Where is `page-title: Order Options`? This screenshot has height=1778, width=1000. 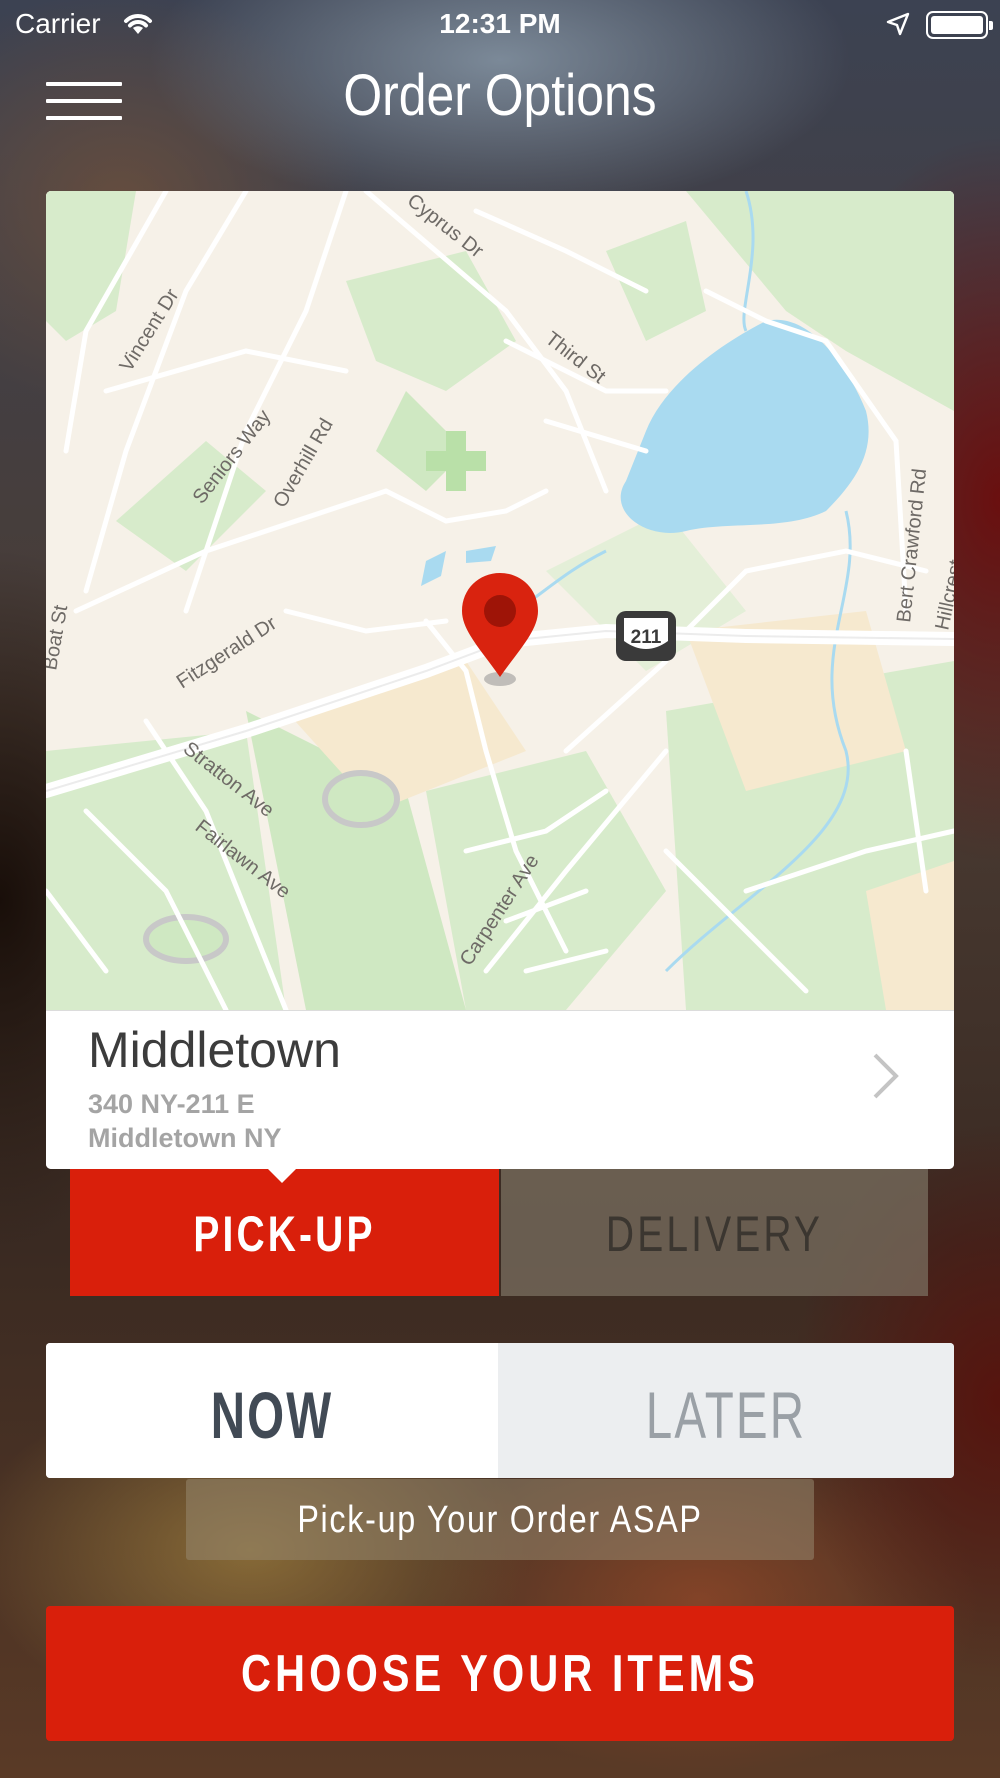
page-title: Order Options is located at coordinates (500, 95).